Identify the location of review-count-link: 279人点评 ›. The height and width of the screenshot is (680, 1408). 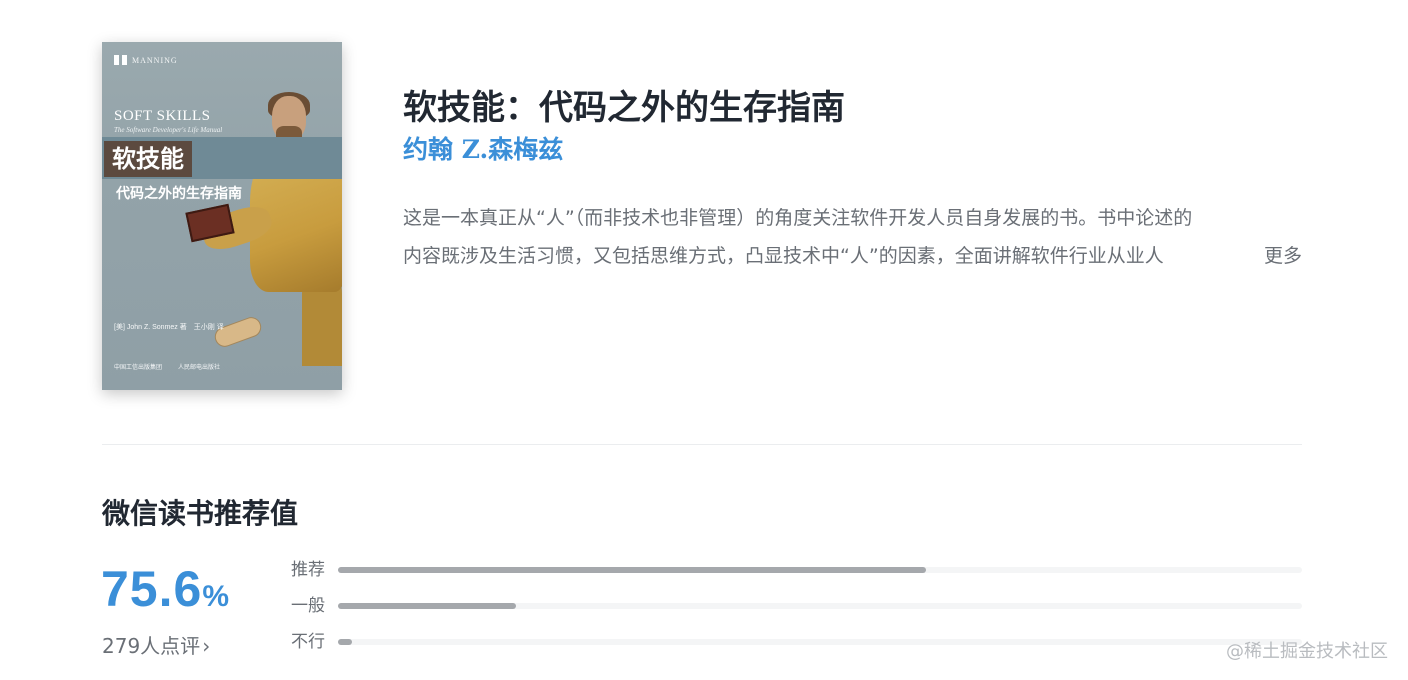
(156, 644).